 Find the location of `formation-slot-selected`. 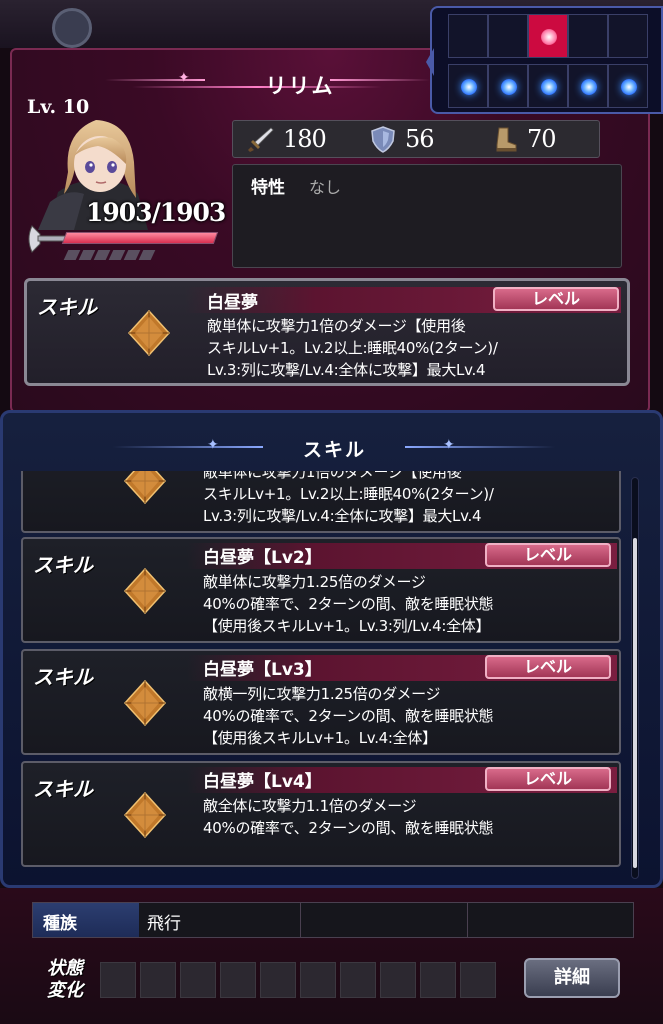

formation-slot-selected is located at coordinates (548, 36).